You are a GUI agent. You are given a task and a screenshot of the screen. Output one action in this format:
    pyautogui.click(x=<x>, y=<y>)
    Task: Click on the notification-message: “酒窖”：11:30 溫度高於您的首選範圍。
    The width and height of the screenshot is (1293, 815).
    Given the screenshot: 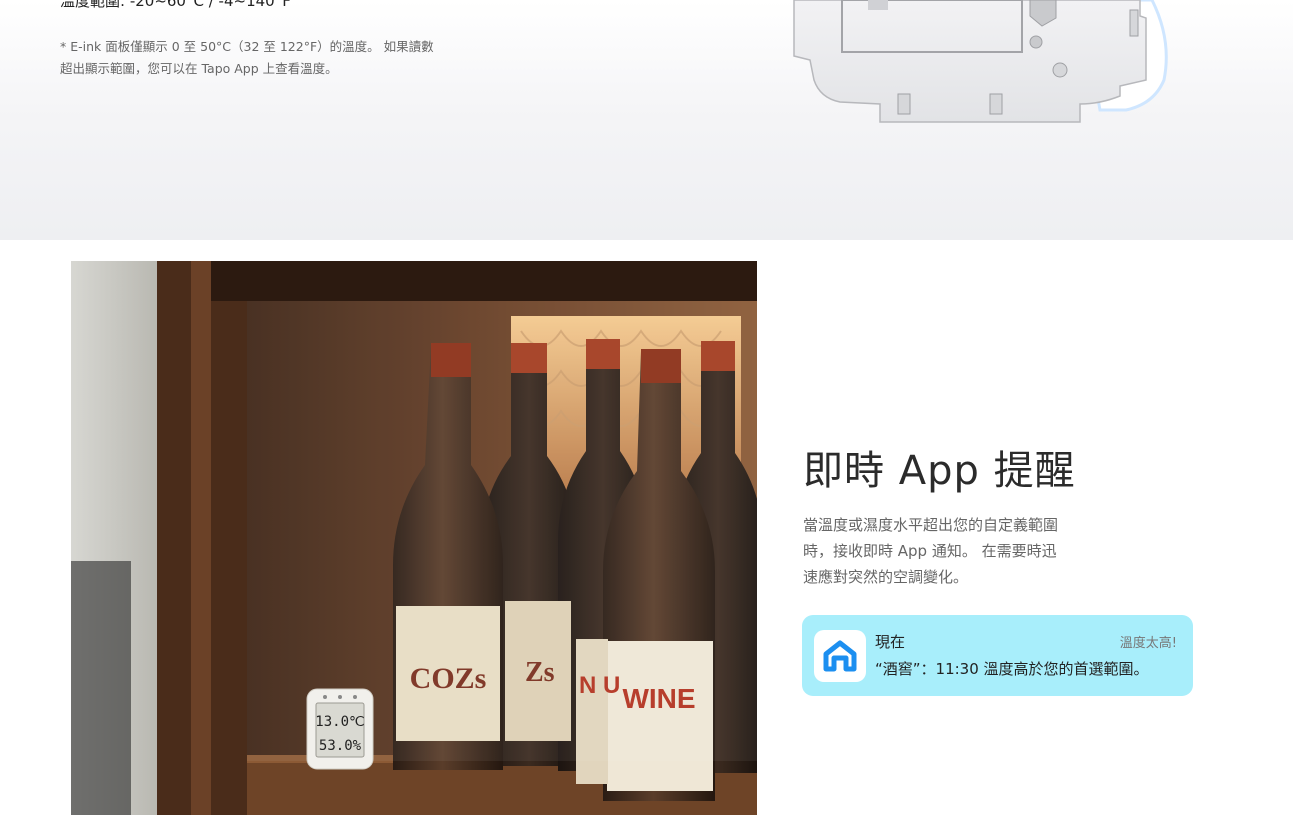 What is the action you would take?
    pyautogui.click(x=1012, y=669)
    